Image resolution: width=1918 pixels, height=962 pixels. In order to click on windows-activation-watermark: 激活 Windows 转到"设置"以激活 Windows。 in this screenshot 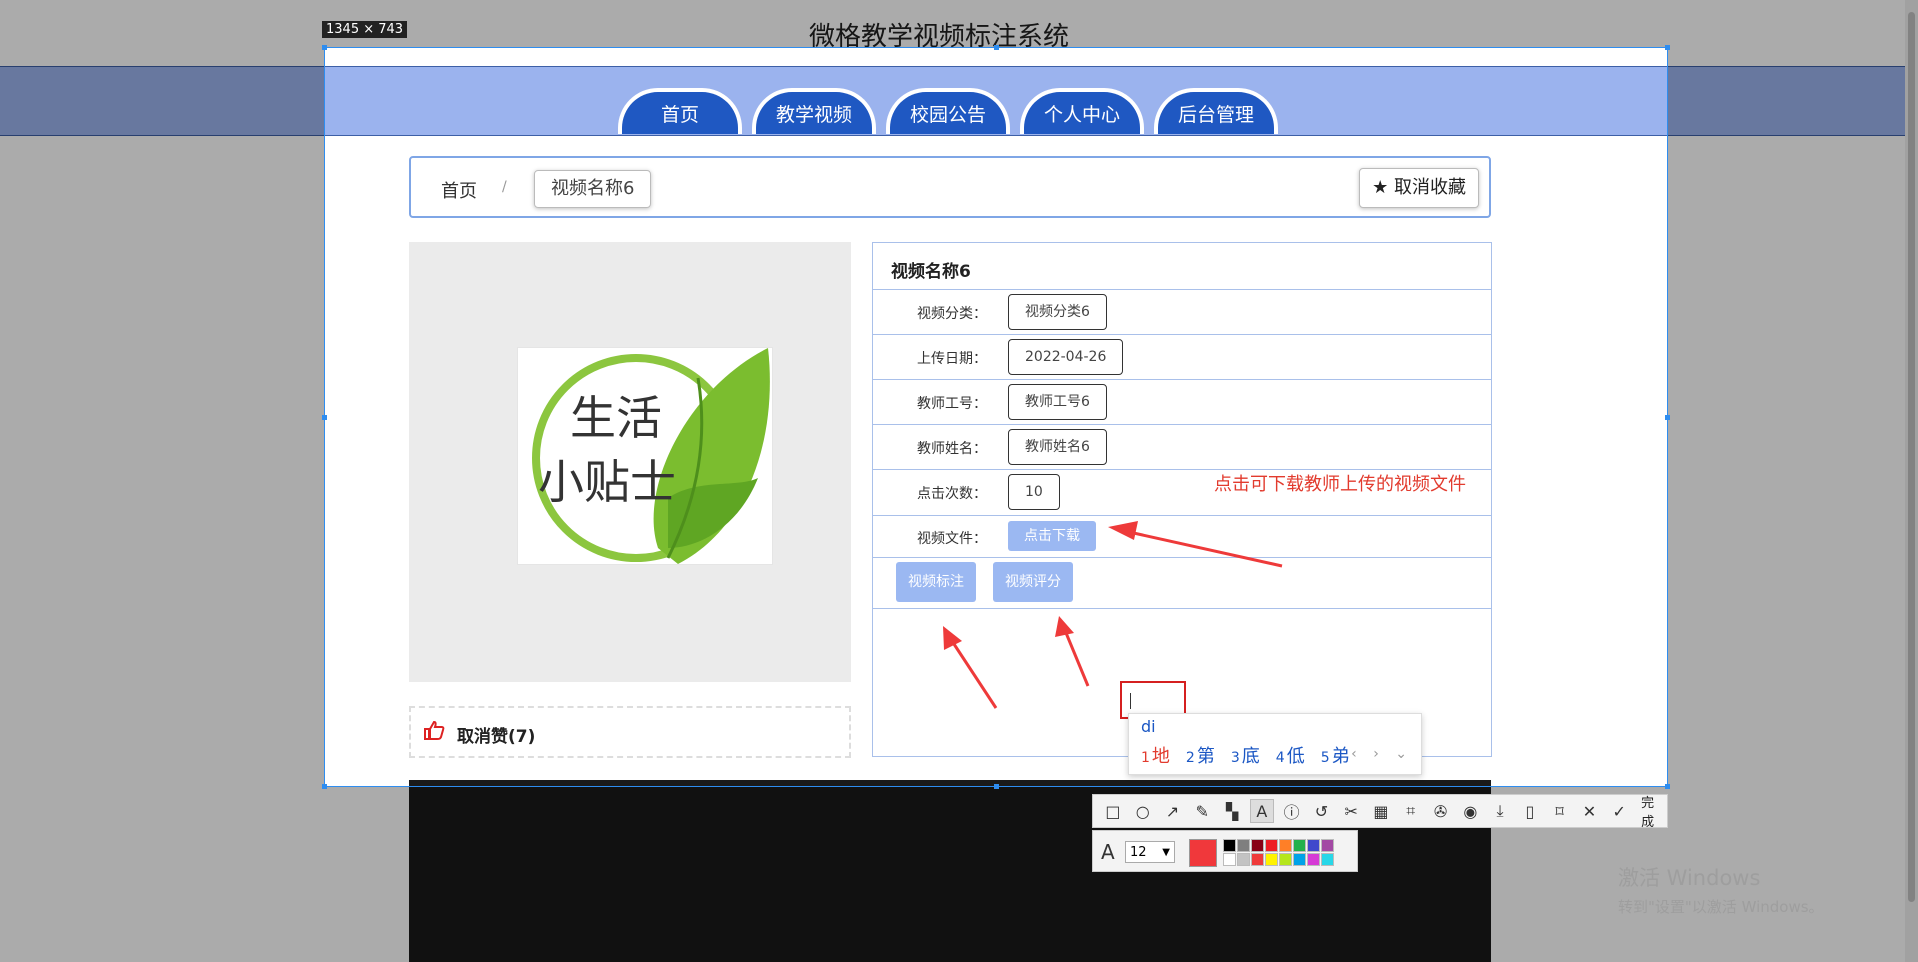, I will do `click(1721, 889)`.